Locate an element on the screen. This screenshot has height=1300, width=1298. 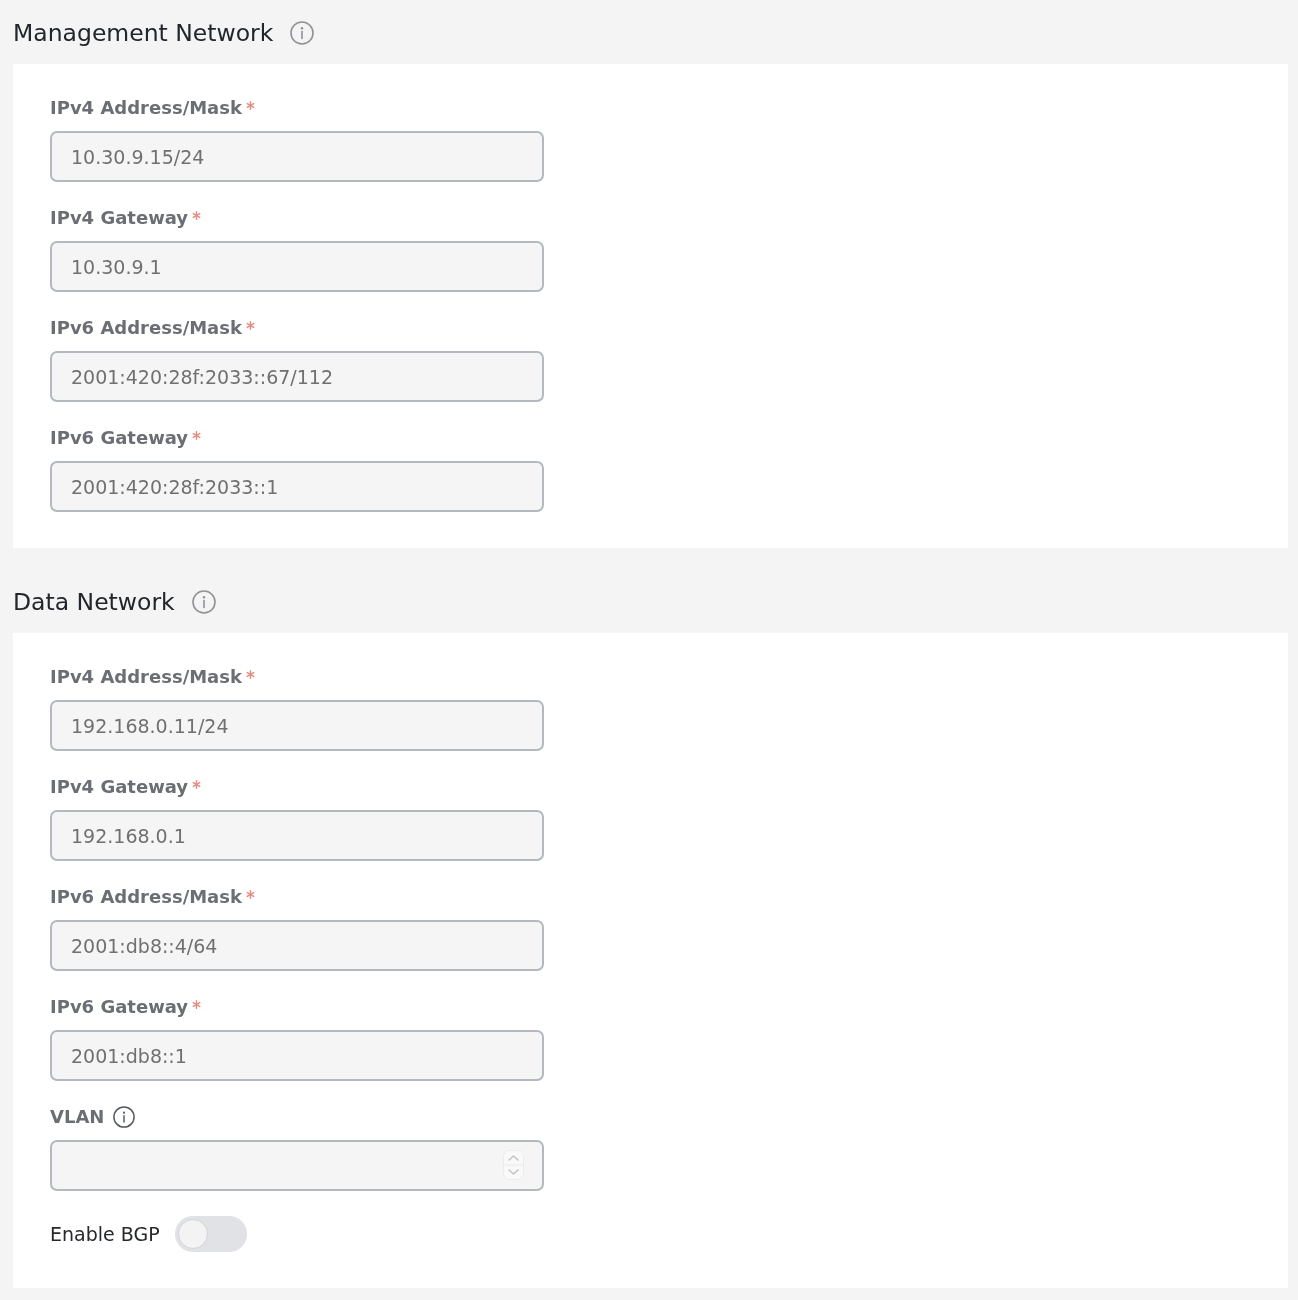
field-label: VLAN is located at coordinates (77, 1117).